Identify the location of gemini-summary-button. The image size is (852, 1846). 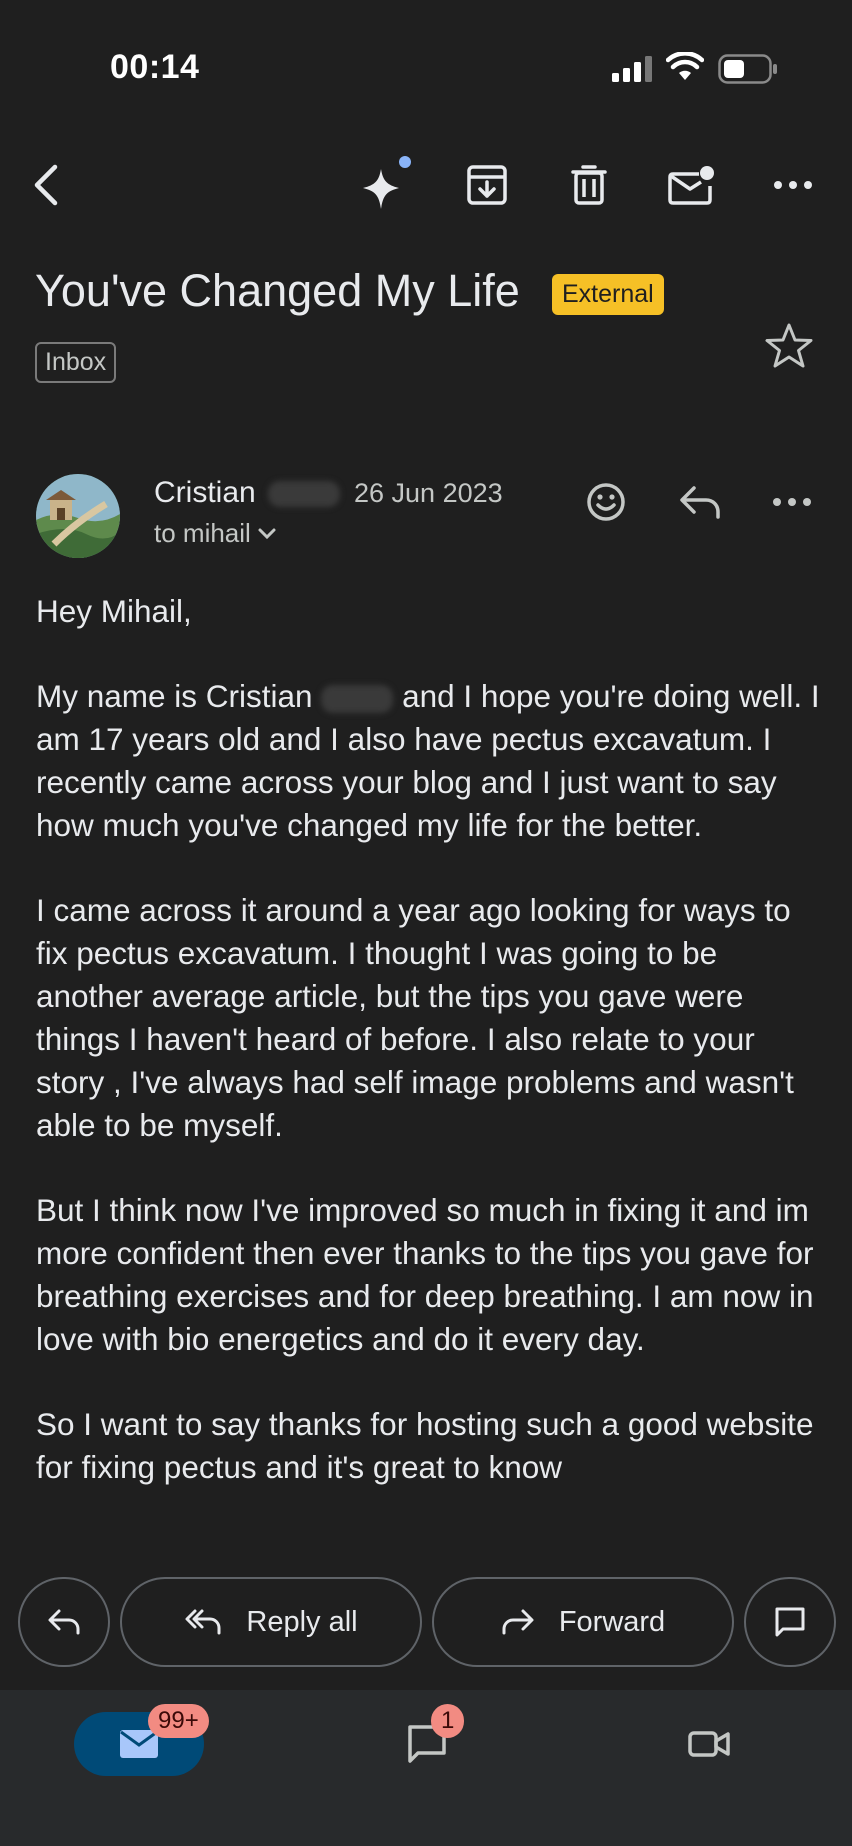
(385, 185).